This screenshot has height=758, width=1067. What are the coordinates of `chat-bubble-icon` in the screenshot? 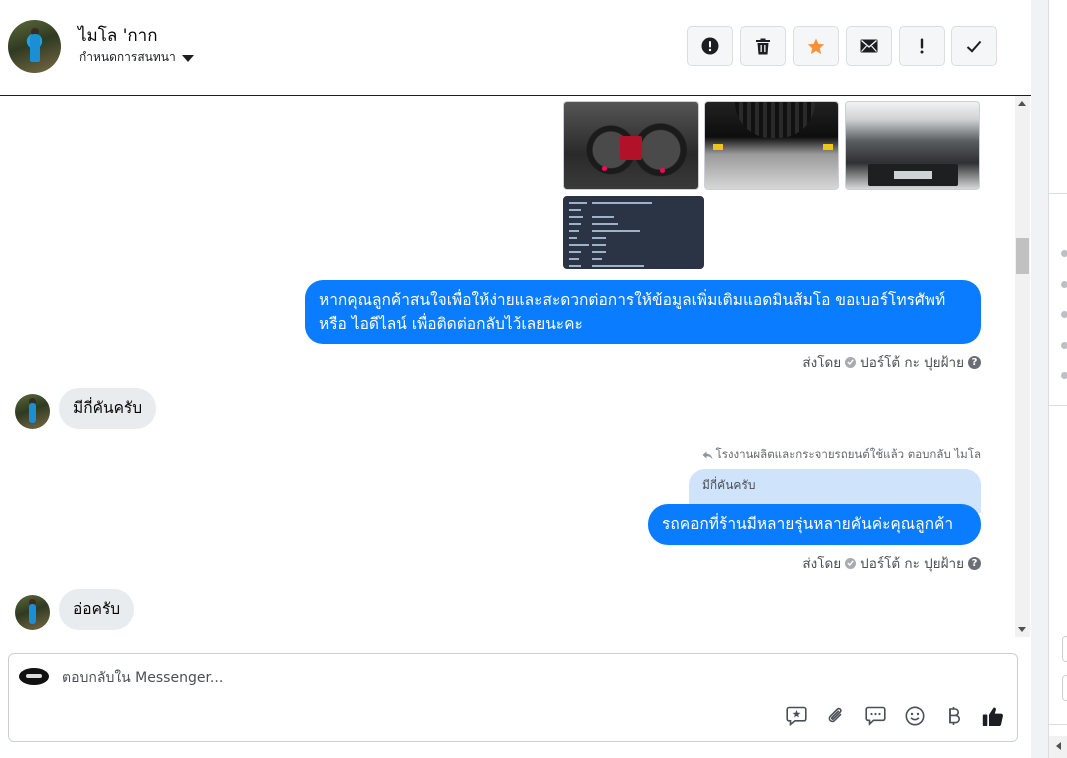 It's located at (875, 716).